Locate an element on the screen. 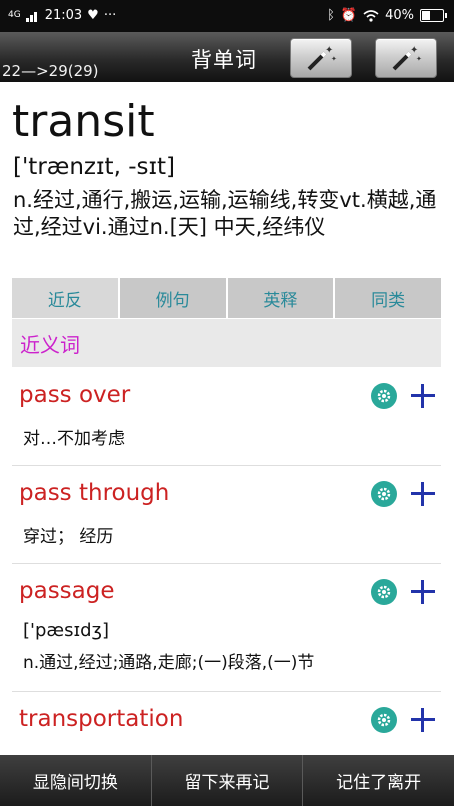 The image size is (454, 806). magic-wand-button-2: ✦ ✦ is located at coordinates (406, 58).